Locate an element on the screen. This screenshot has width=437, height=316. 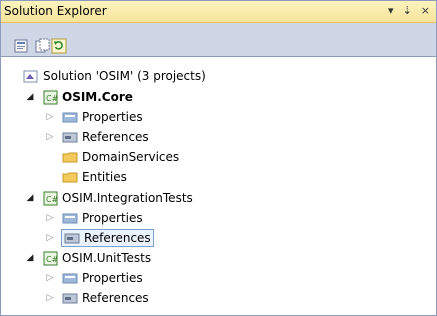
show-all-files-button is located at coordinates (43, 46).